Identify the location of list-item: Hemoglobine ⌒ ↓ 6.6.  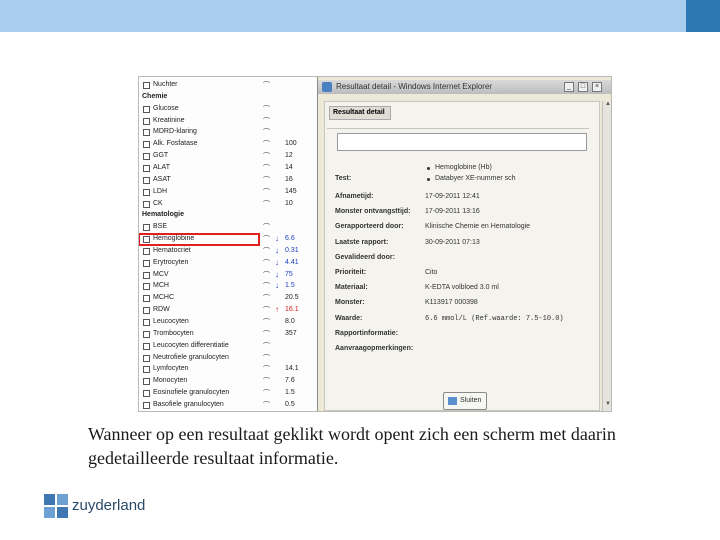
(217, 240).